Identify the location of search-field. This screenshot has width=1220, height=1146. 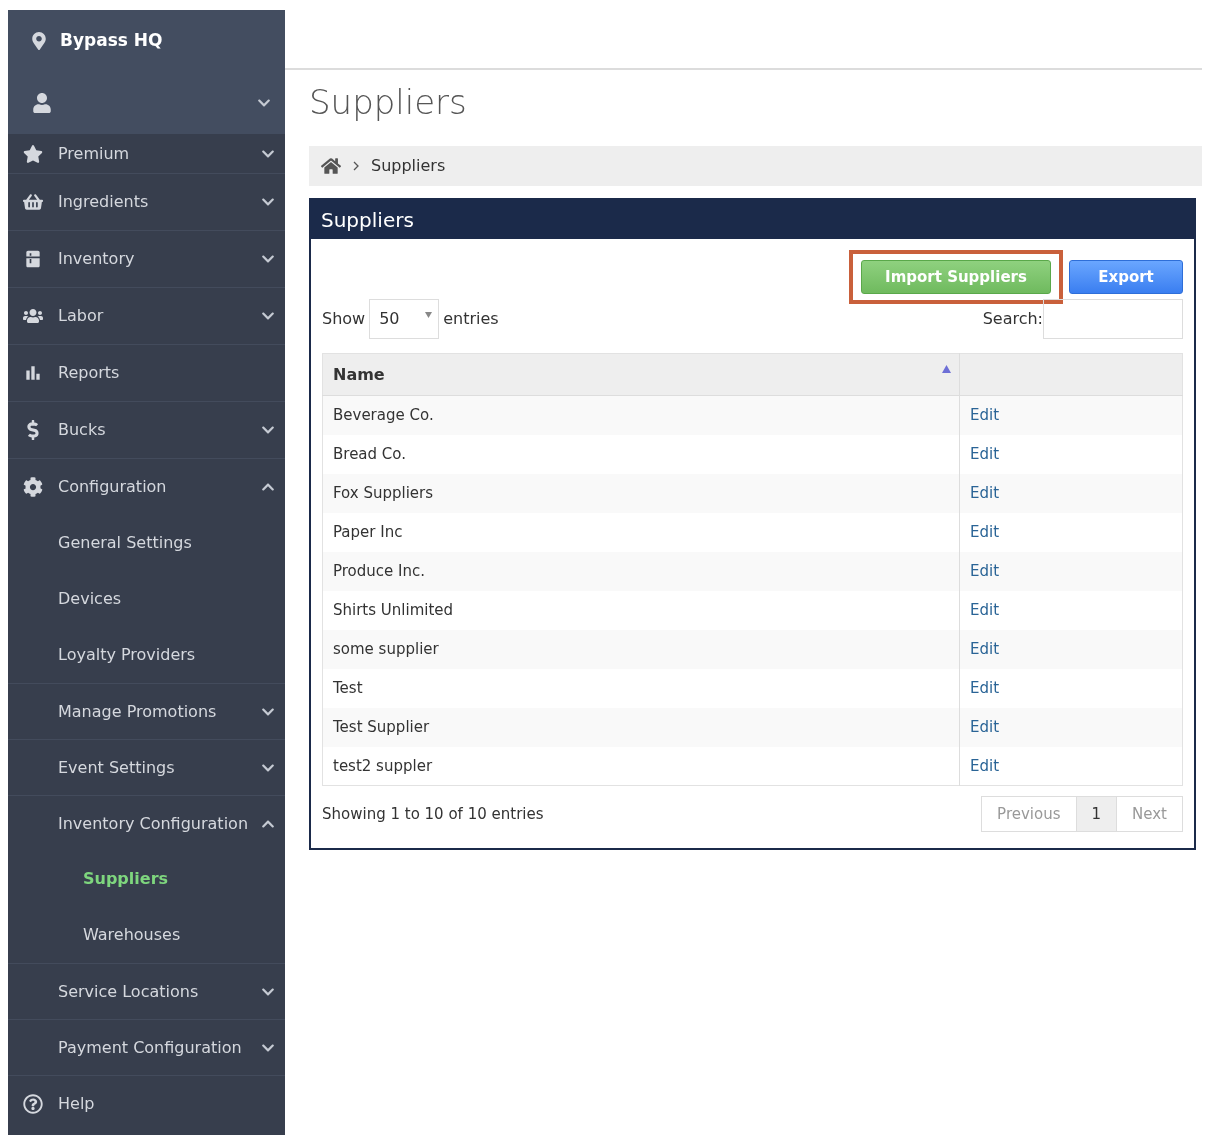
(1113, 319).